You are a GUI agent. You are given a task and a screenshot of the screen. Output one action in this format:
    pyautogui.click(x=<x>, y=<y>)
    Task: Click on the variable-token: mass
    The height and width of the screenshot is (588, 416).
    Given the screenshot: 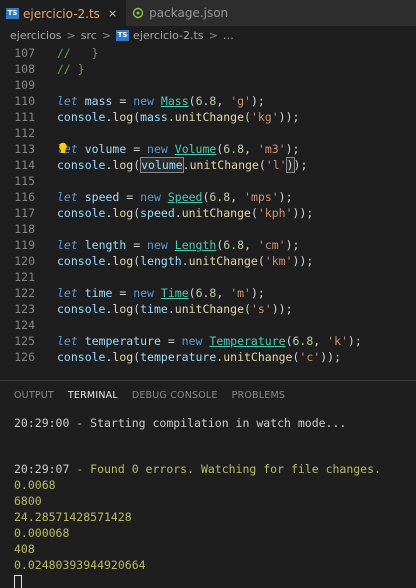 What is the action you would take?
    pyautogui.click(x=154, y=117)
    